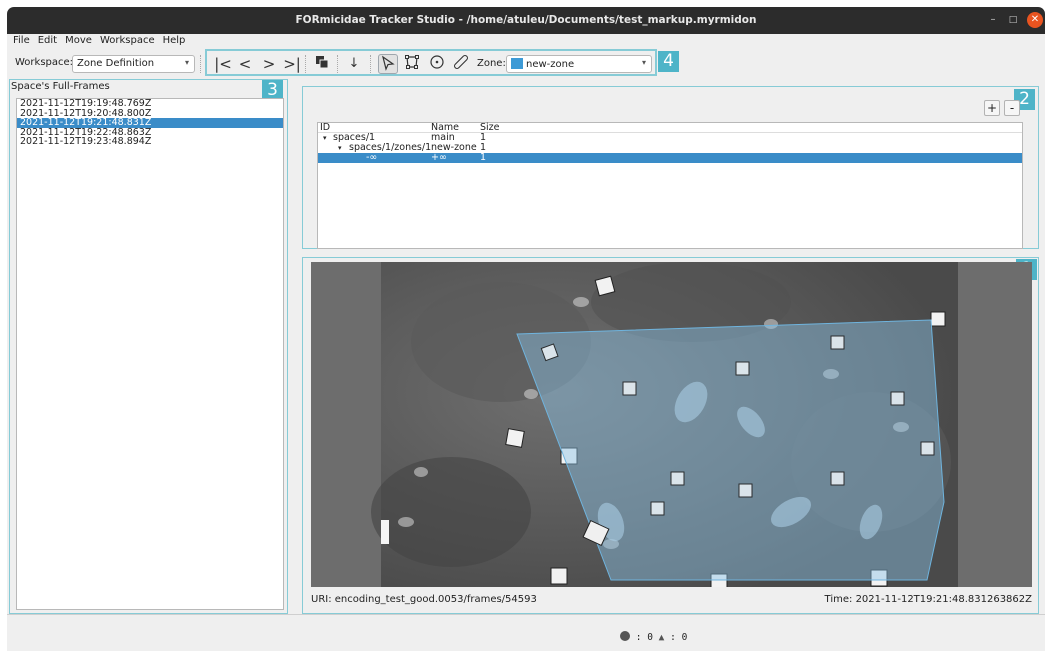 The width and height of the screenshot is (1052, 658). What do you see at coordinates (928, 599) in the screenshot?
I see `video-time: Time: 2021-11-12T19:21:48.831263862Z` at bounding box center [928, 599].